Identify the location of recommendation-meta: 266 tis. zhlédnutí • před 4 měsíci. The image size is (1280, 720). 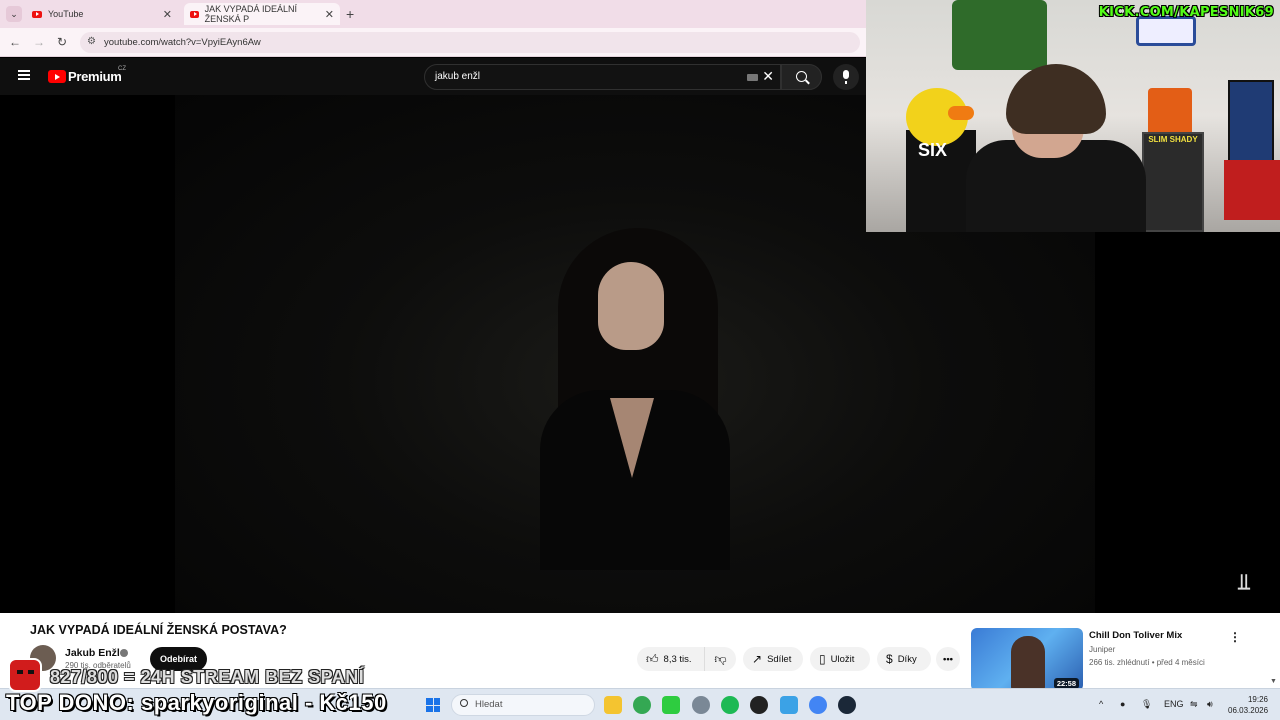
(1147, 662).